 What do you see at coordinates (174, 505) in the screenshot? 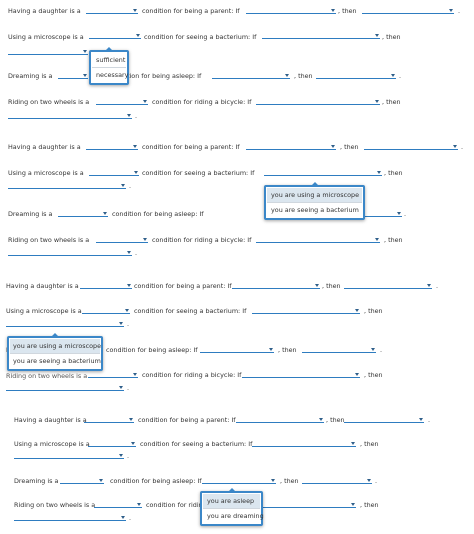
I see `sentence-bicycle-mid: condition for ridin` at bounding box center [174, 505].